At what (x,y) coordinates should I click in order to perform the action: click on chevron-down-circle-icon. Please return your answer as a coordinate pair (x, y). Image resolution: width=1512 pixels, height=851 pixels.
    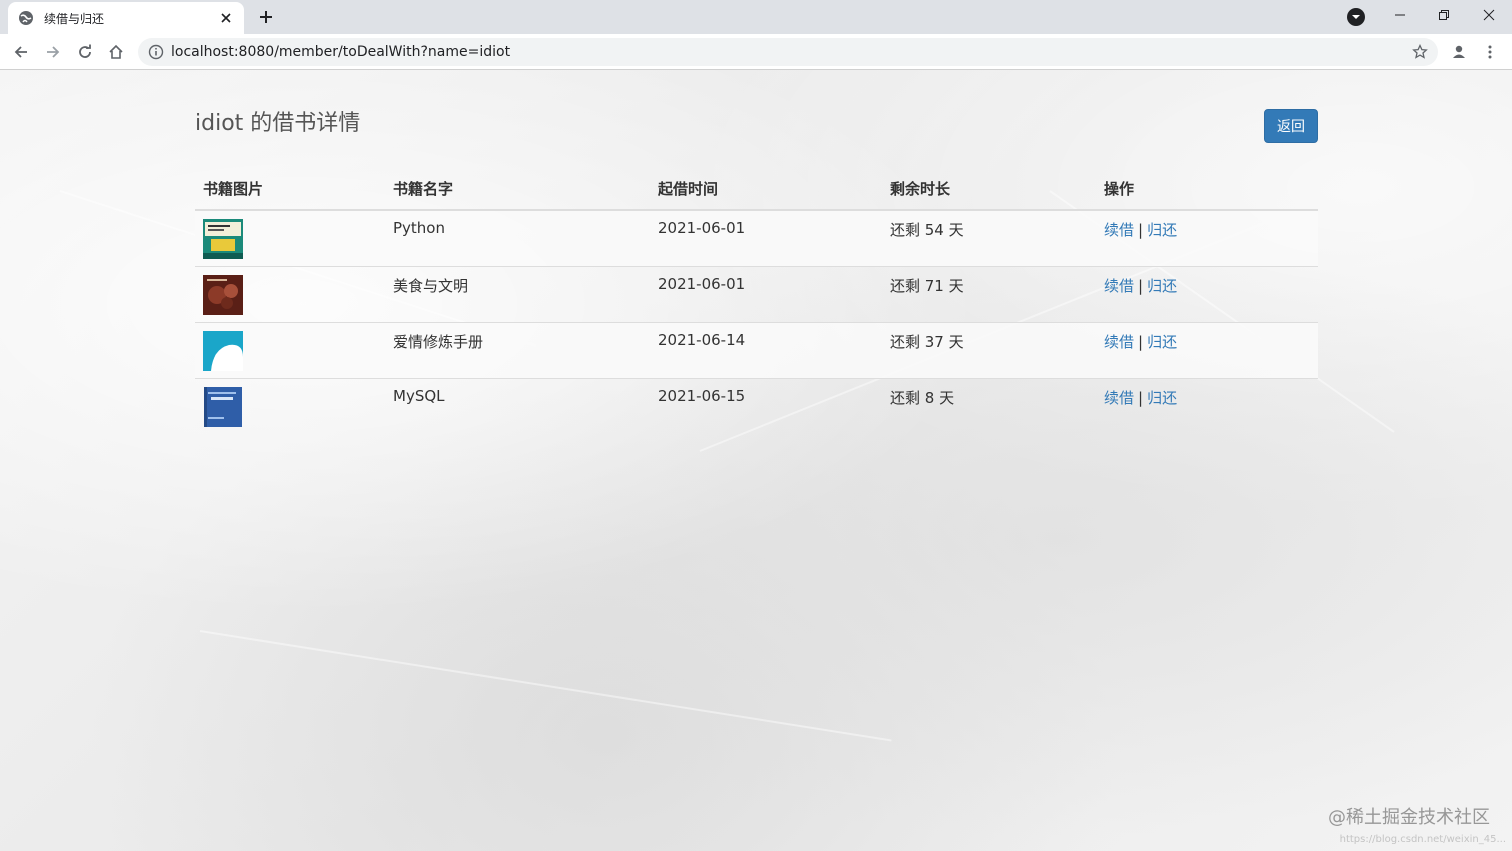
    Looking at the image, I should click on (1356, 17).